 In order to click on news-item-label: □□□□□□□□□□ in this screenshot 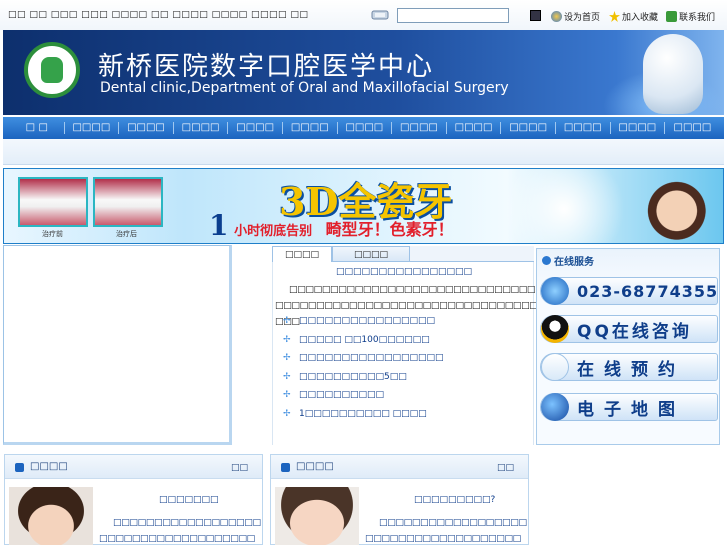, I will do `click(342, 395)`.